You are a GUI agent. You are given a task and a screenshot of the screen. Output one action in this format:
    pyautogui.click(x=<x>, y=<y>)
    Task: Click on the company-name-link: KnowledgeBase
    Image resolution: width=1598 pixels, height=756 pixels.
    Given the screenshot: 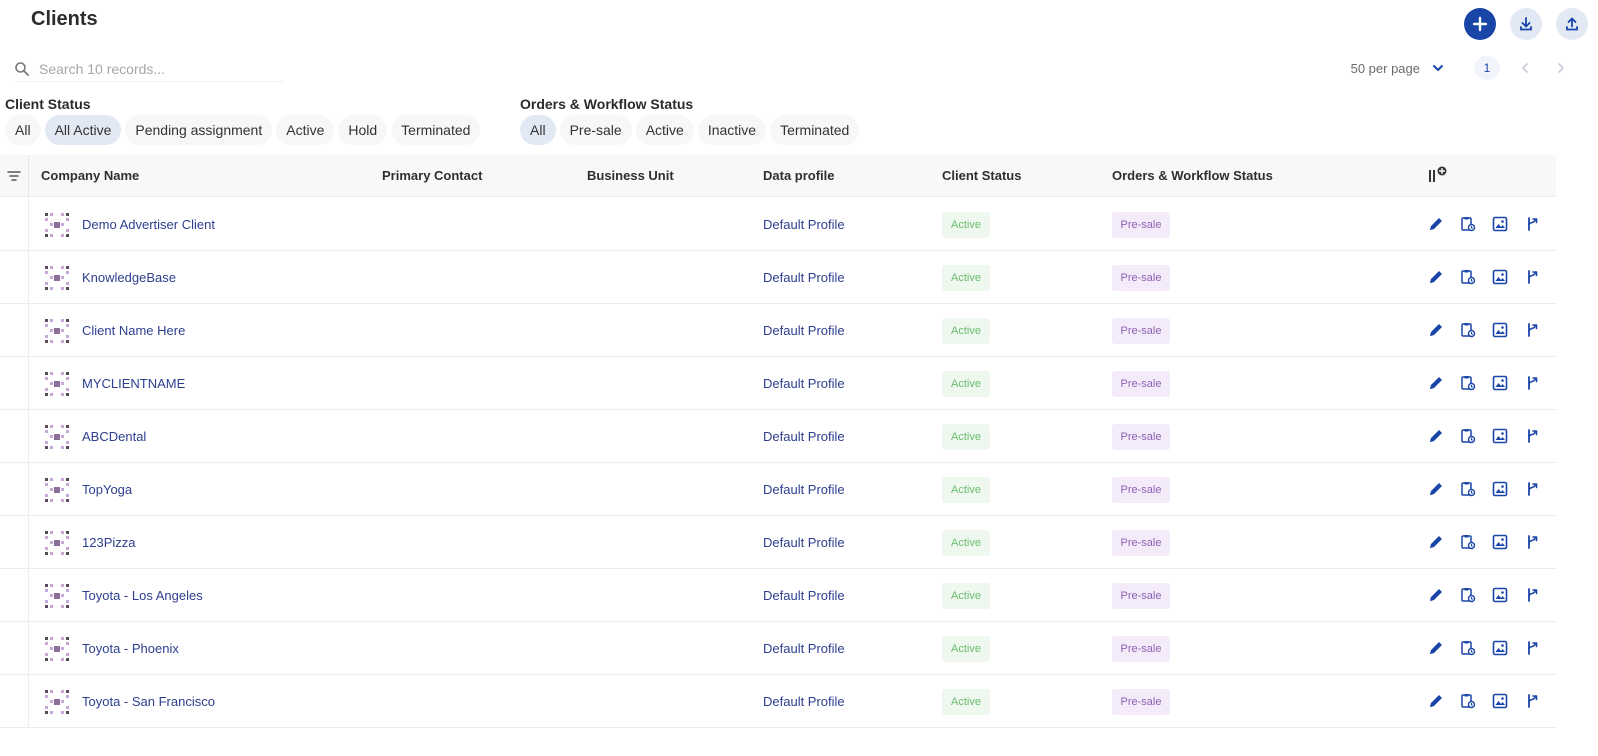 What is the action you would take?
    pyautogui.click(x=129, y=277)
    